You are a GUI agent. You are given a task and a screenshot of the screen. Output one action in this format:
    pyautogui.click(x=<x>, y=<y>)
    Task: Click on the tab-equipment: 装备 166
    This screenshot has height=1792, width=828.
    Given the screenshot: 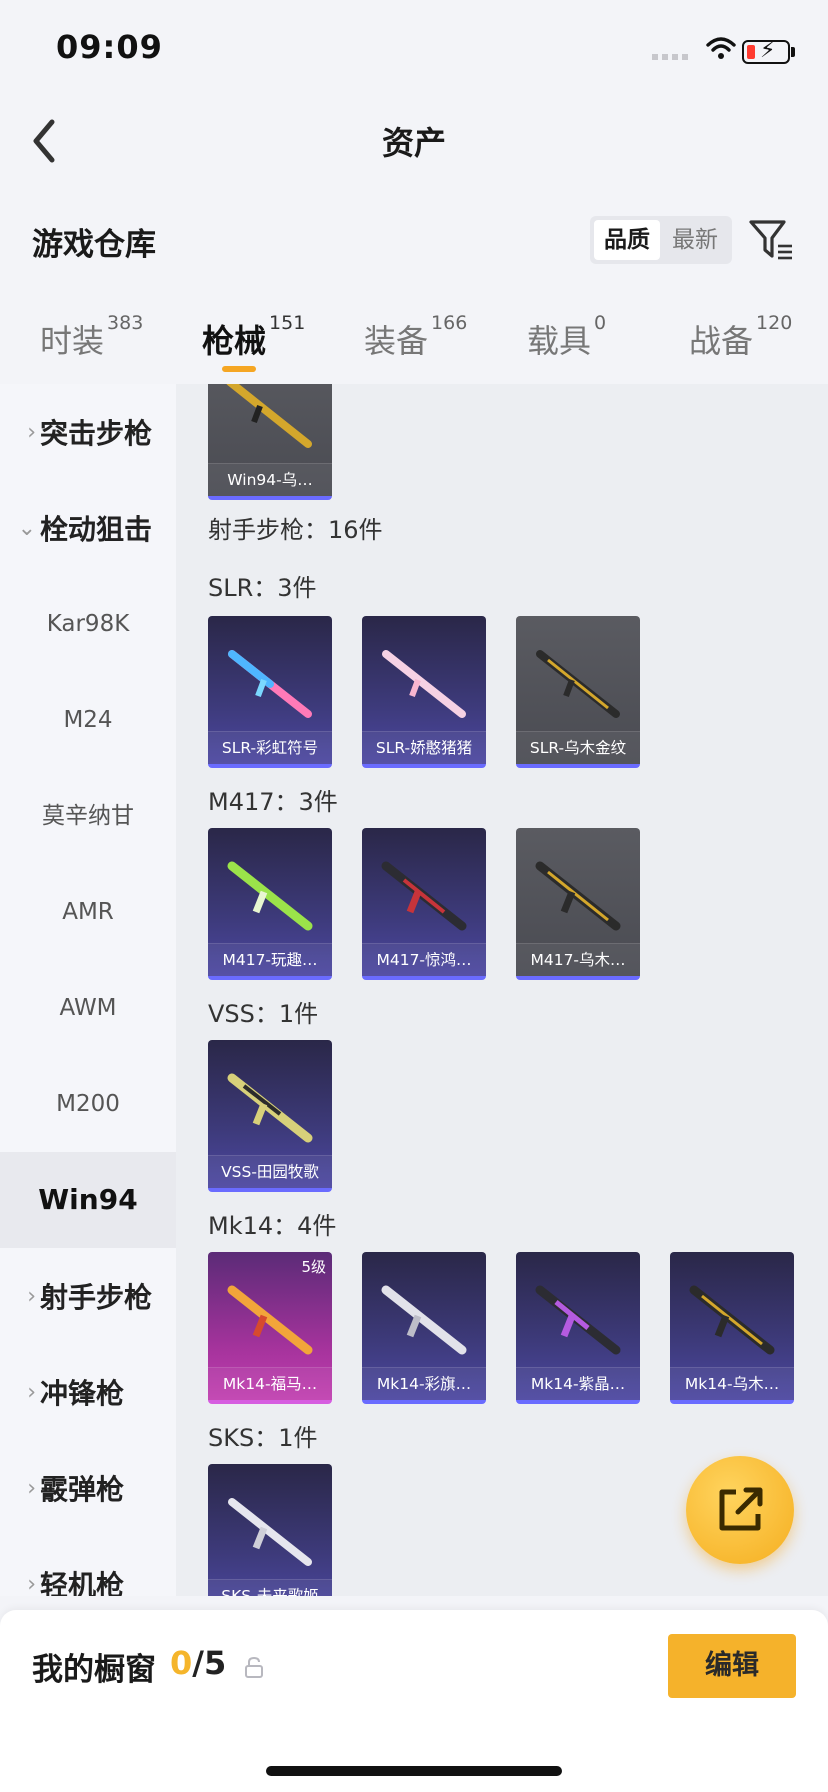 What is the action you would take?
    pyautogui.click(x=415, y=339)
    